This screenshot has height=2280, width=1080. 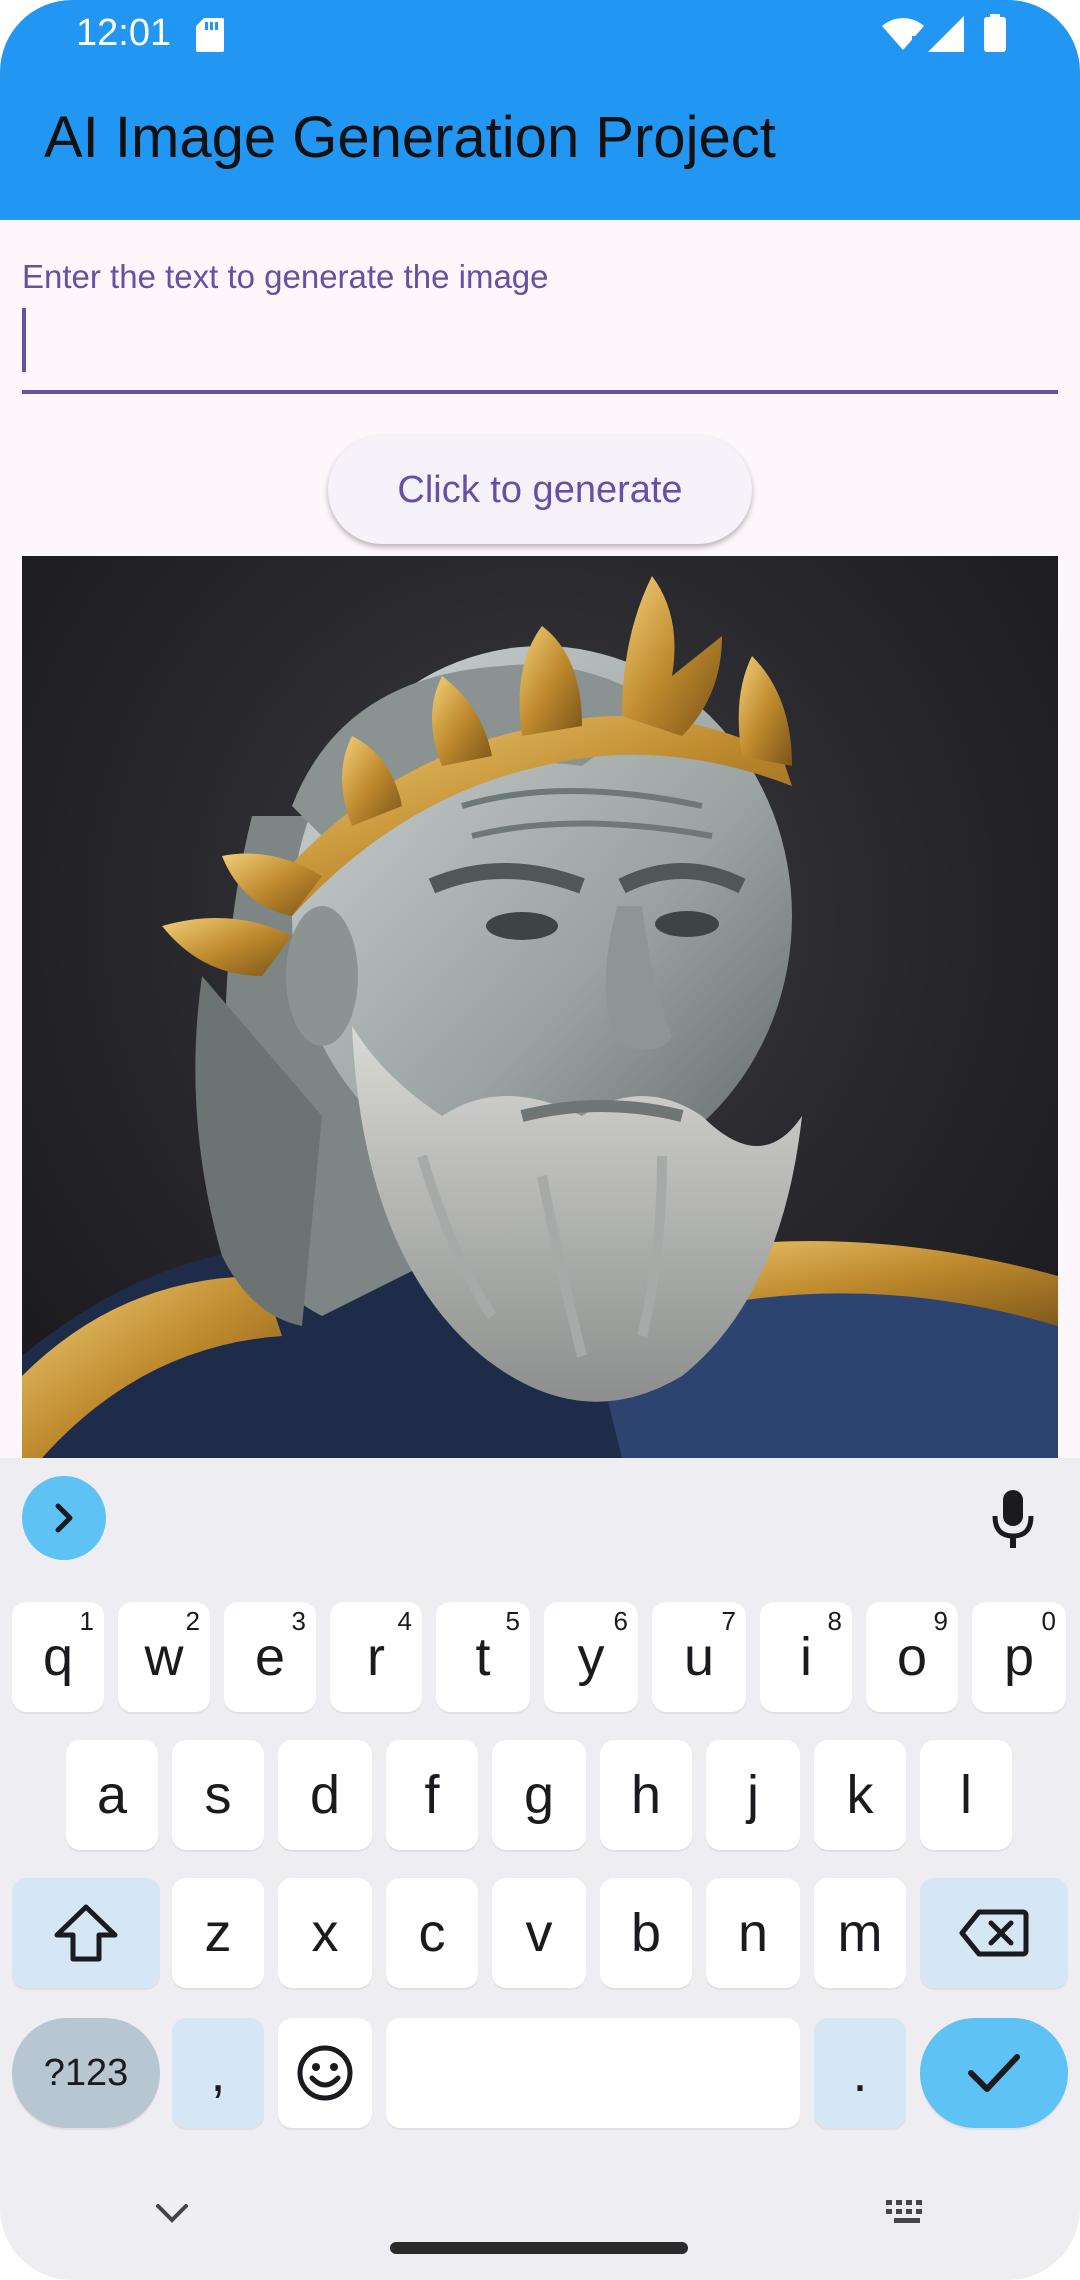 What do you see at coordinates (966, 1795) in the screenshot?
I see `key-l: l` at bounding box center [966, 1795].